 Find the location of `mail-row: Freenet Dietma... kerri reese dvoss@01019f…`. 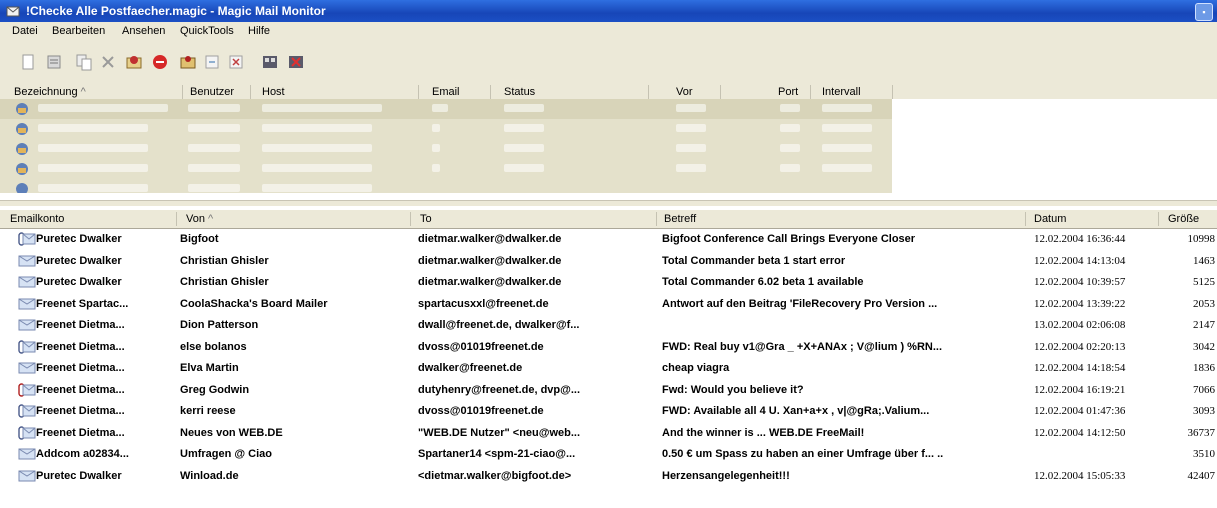

mail-row: Freenet Dietma... kerri reese dvoss@01019f… is located at coordinates (608, 411).